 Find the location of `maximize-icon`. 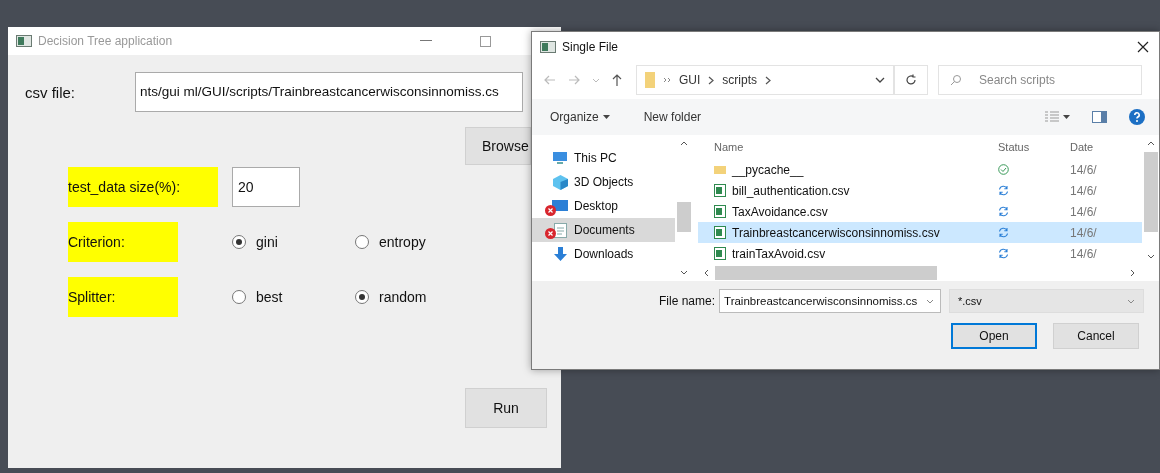

maximize-icon is located at coordinates (485, 41).